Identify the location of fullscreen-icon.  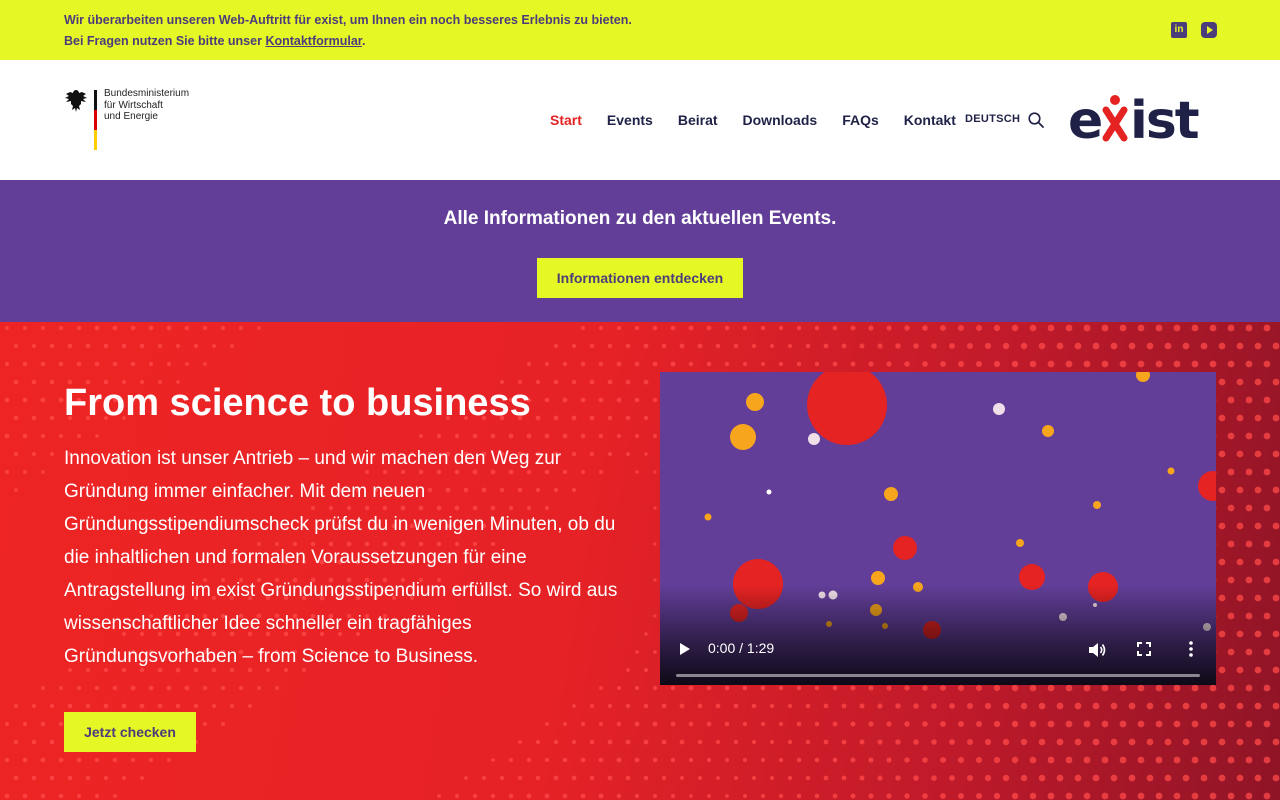
(1144, 649).